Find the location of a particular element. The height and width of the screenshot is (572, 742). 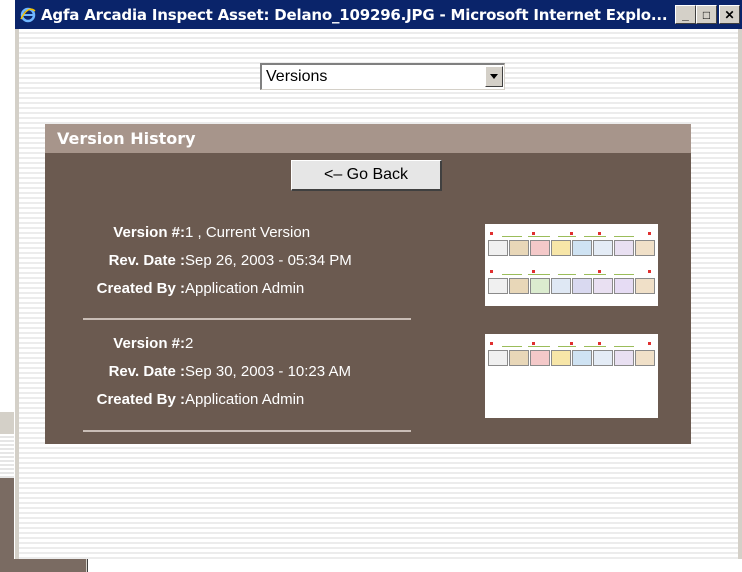

version-number-value: 1 , Current Version is located at coordinates (248, 232).